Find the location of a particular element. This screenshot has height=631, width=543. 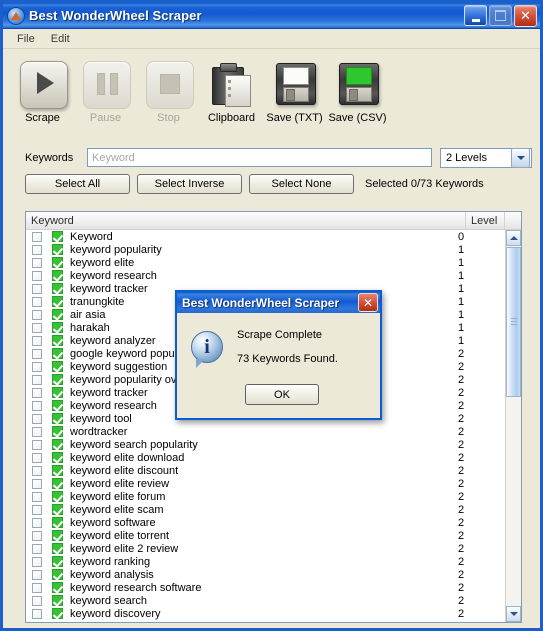

table-row: keyword research software 2 is located at coordinates (265, 587).